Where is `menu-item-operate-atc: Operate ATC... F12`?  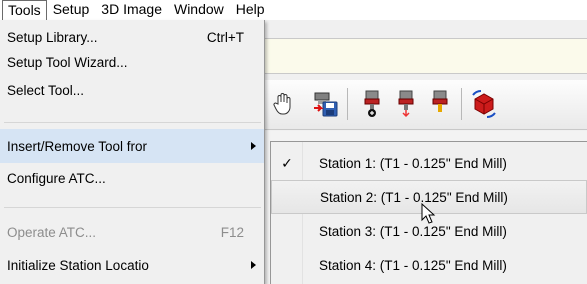
menu-item-operate-atc: Operate ATC... F12 is located at coordinates (132, 232).